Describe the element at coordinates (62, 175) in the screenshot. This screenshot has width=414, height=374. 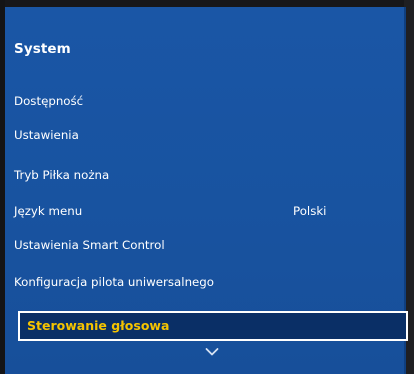
I see `menu-item-label: Tryb Piłka nożna` at that location.